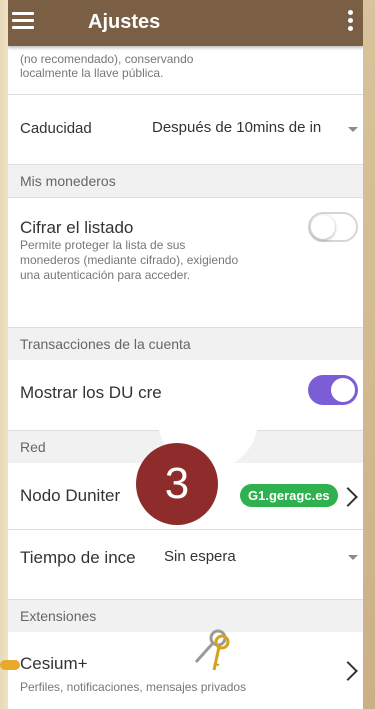 The height and width of the screenshot is (709, 375). I want to click on mostrar-du-label: Mostrar los DU cre, so click(91, 392).